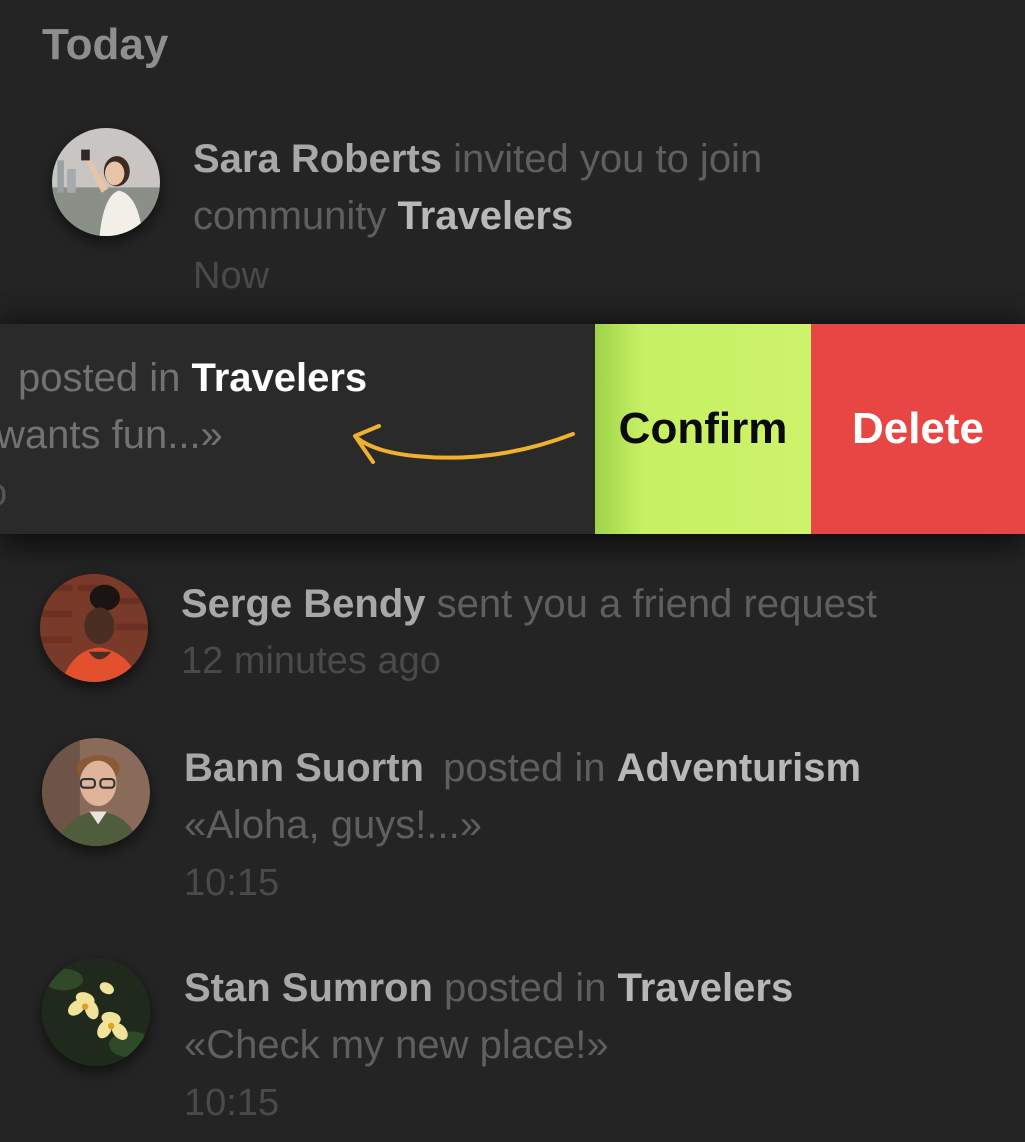 This screenshot has height=1142, width=1025. I want to click on user-name: Stan Sumron, so click(308, 988).